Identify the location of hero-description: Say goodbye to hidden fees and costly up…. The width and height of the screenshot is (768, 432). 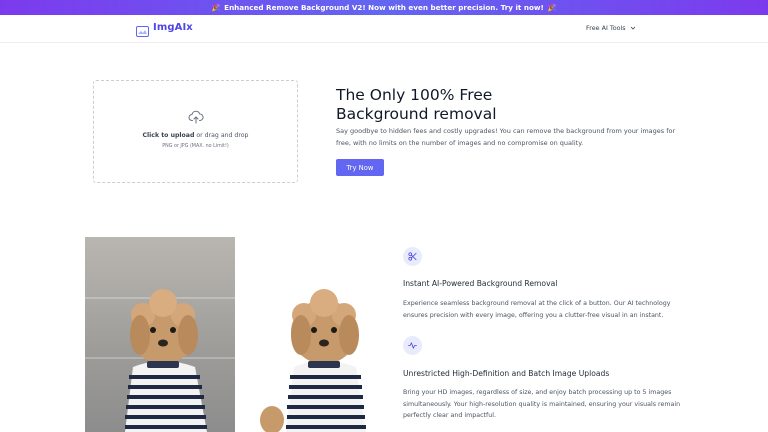
(506, 137).